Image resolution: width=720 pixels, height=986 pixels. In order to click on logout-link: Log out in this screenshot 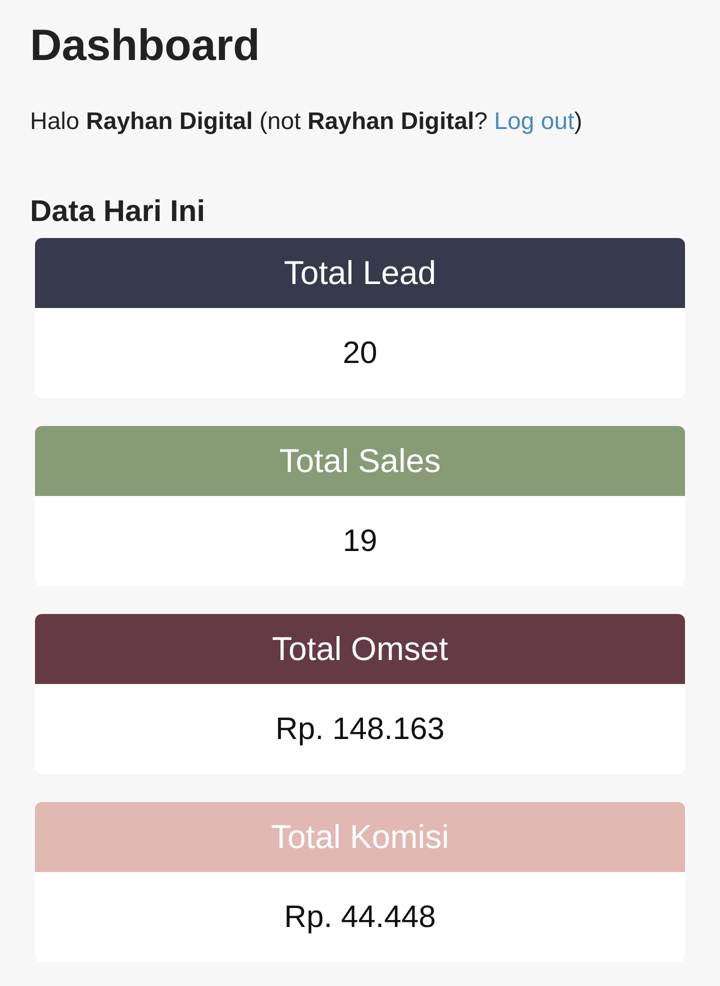, I will do `click(534, 121)`.